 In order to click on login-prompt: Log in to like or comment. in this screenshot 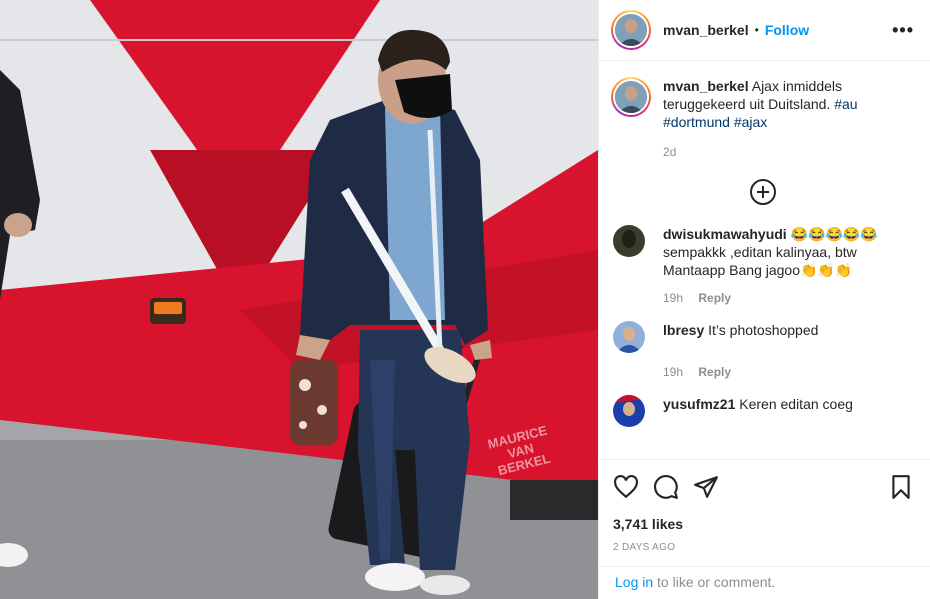, I will do `click(764, 582)`.